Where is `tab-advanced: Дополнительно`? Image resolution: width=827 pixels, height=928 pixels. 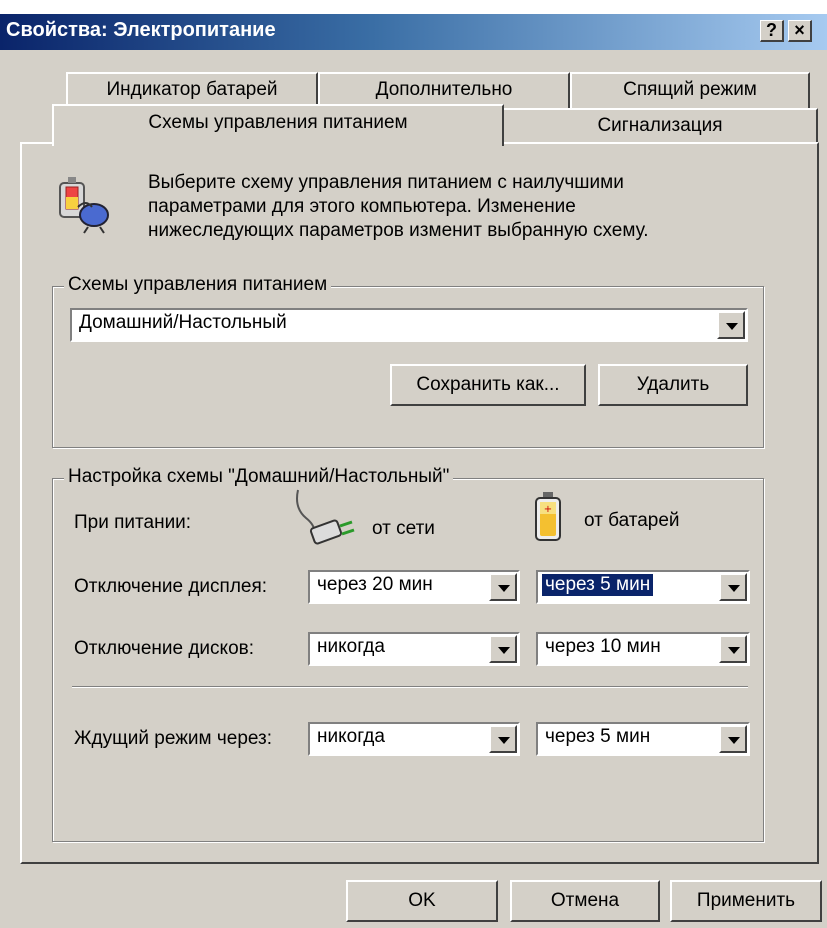 tab-advanced: Дополнительно is located at coordinates (444, 90).